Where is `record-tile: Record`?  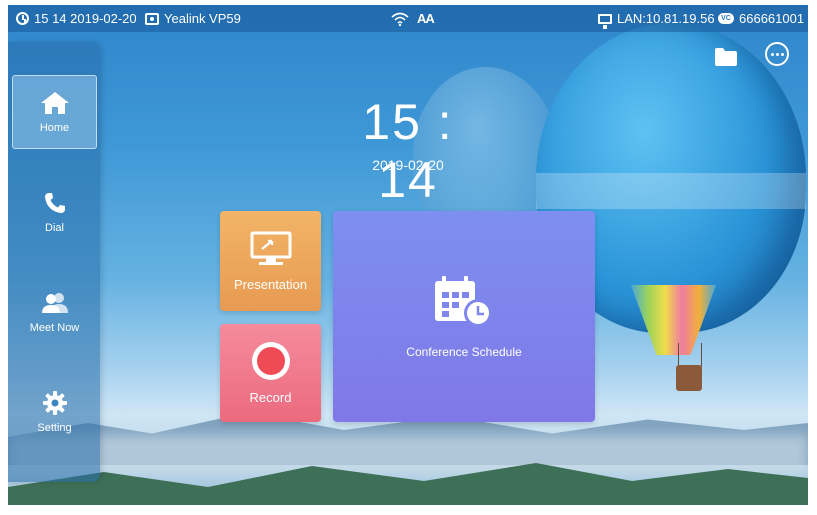
record-tile: Record is located at coordinates (270, 373).